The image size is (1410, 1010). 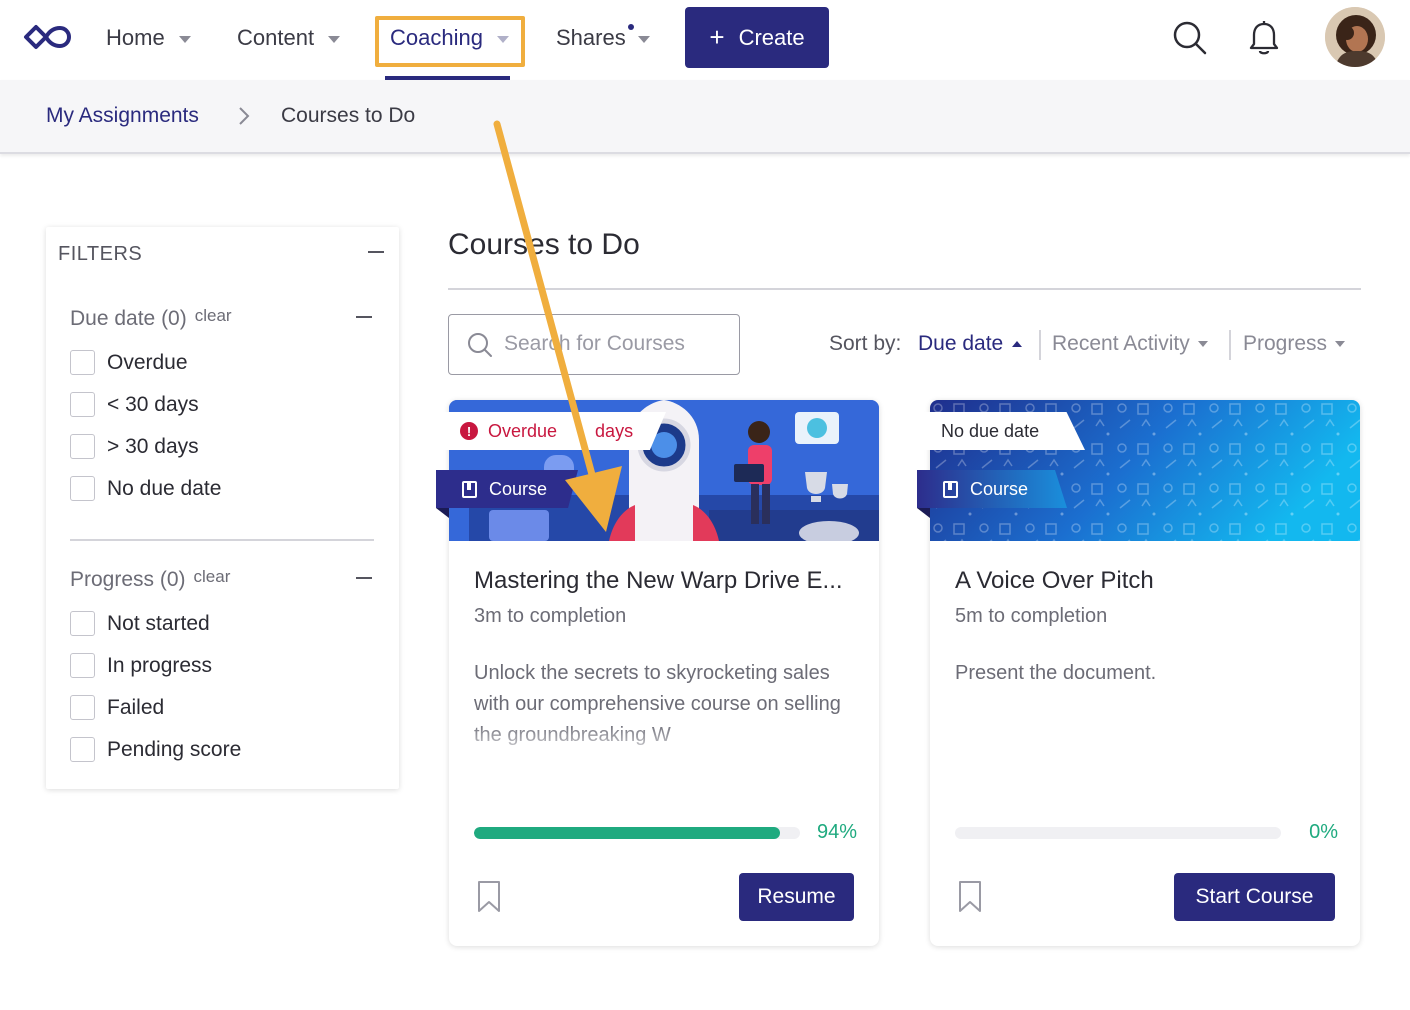 I want to click on avatar, so click(x=1355, y=37).